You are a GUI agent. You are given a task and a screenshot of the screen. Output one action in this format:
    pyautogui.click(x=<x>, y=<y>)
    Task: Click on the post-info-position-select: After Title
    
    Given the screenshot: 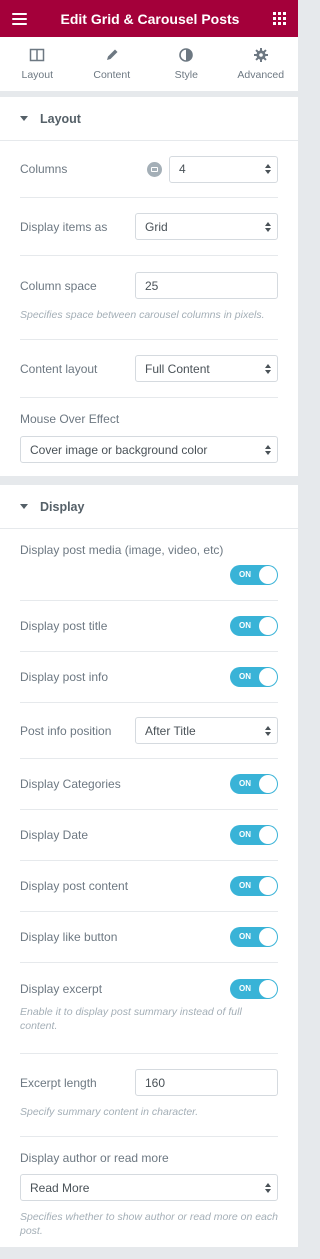 What is the action you would take?
    pyautogui.click(x=206, y=730)
    